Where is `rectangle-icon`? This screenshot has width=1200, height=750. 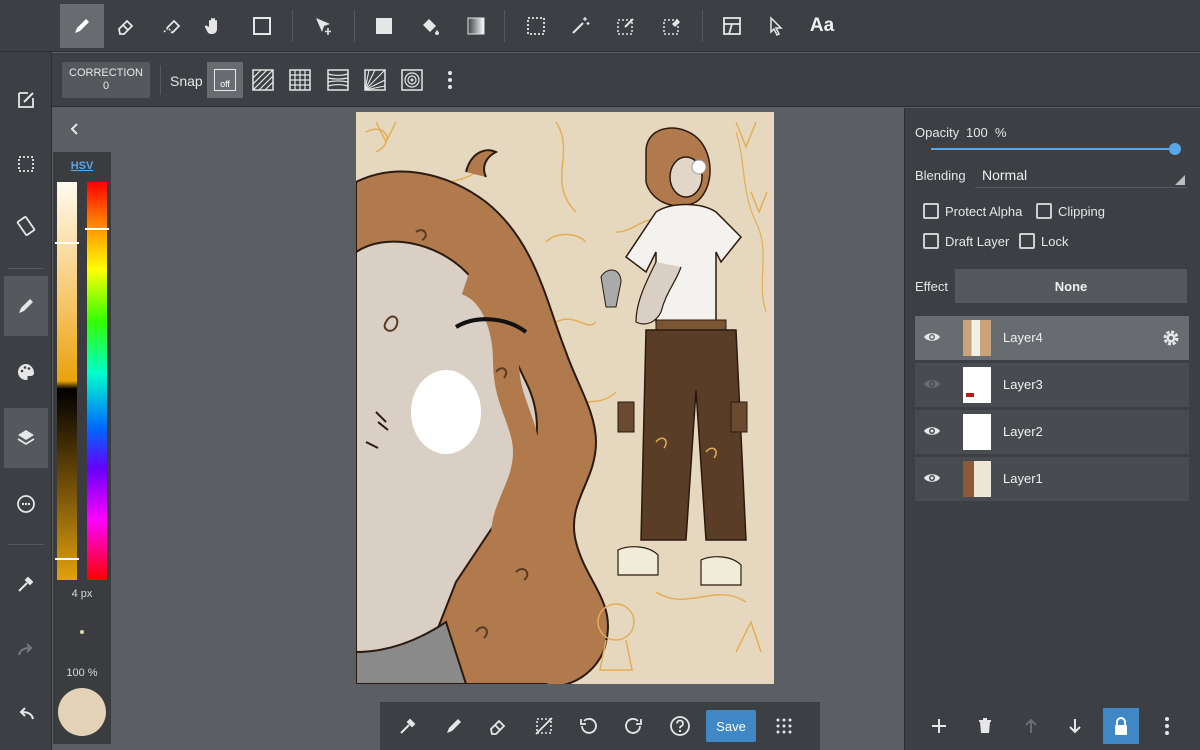 rectangle-icon is located at coordinates (262, 26).